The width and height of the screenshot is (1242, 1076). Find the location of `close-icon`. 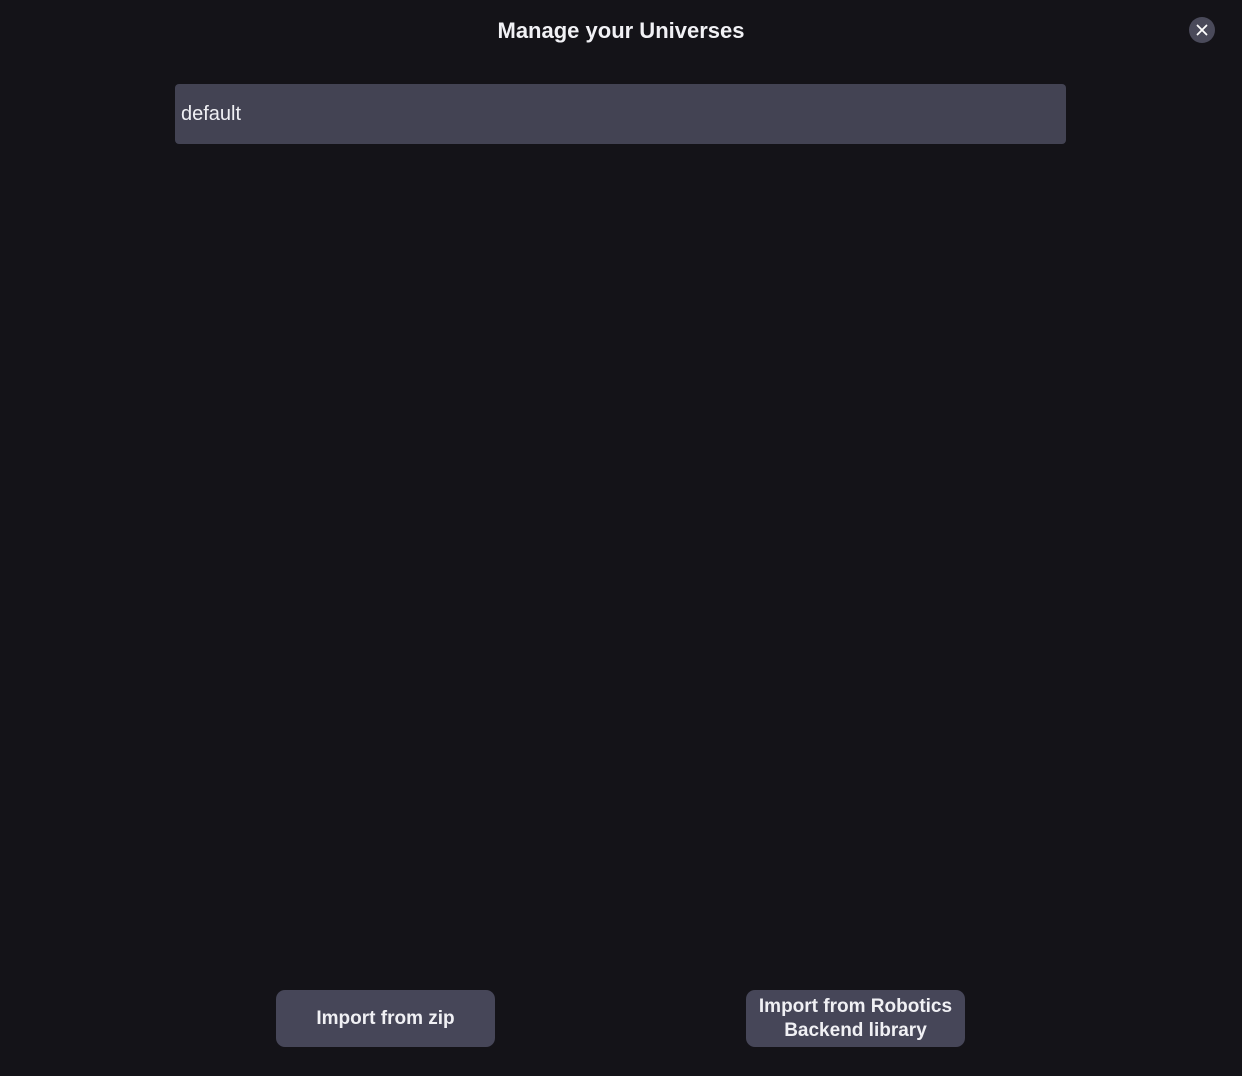

close-icon is located at coordinates (1202, 30).